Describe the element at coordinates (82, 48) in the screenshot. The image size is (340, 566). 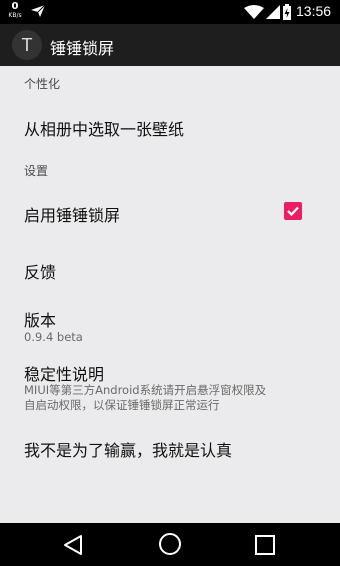
I see `app-title: 锤锤锁屏` at that location.